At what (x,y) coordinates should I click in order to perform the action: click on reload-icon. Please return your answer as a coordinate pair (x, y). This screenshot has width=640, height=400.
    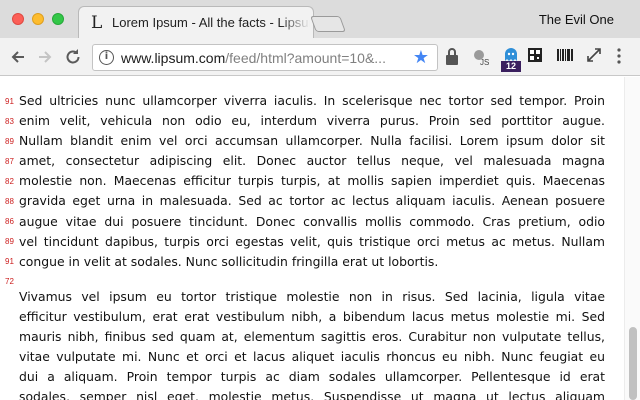
    Looking at the image, I should click on (73, 57).